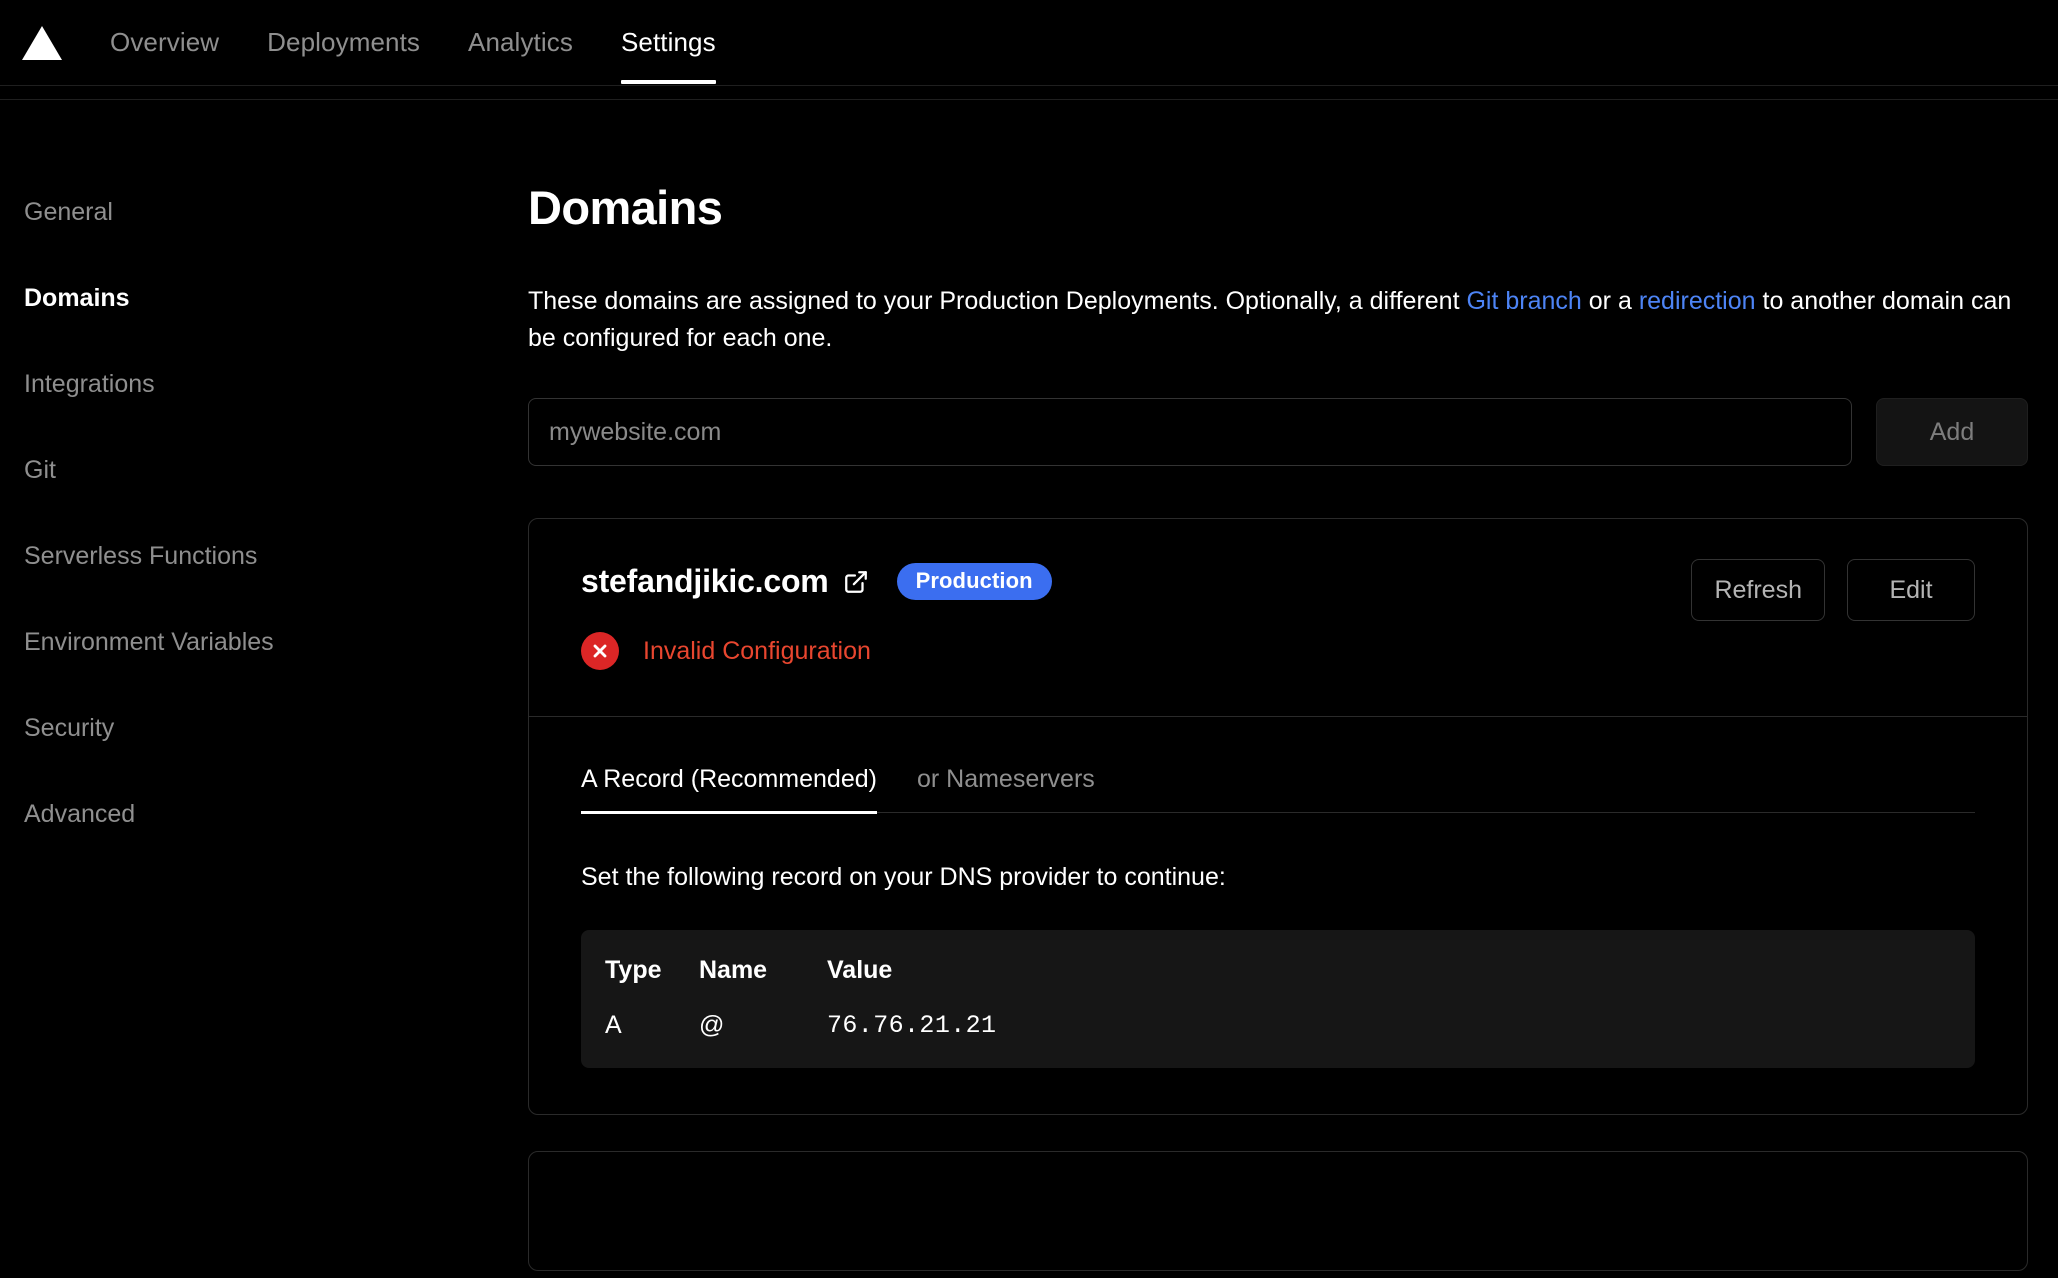 This screenshot has height=1278, width=2058. Describe the element at coordinates (80, 814) in the screenshot. I see `sidebar-item-label: Advanced` at that location.